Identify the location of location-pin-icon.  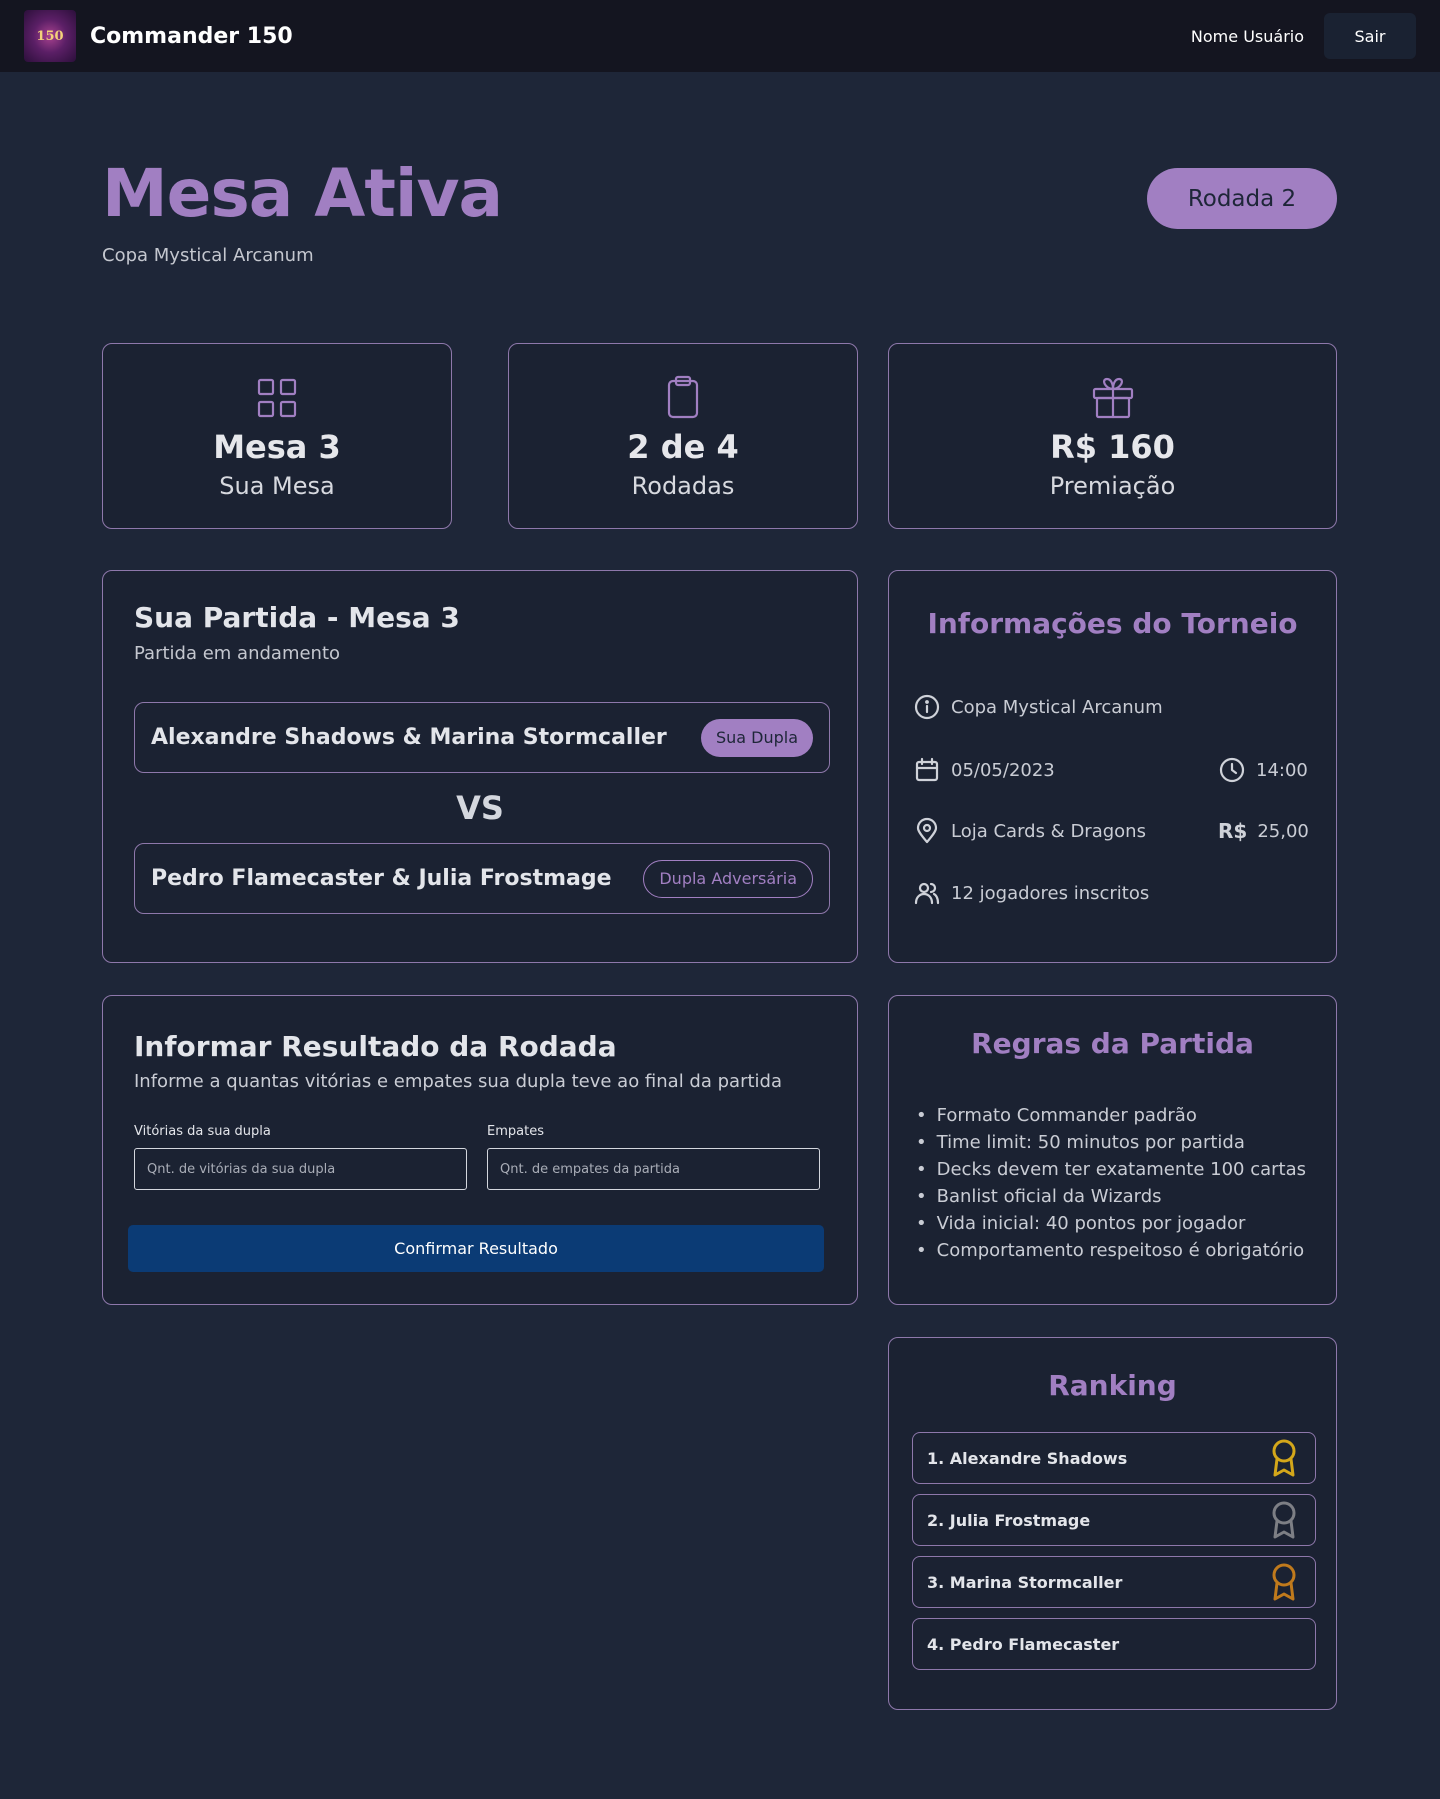
(927, 830).